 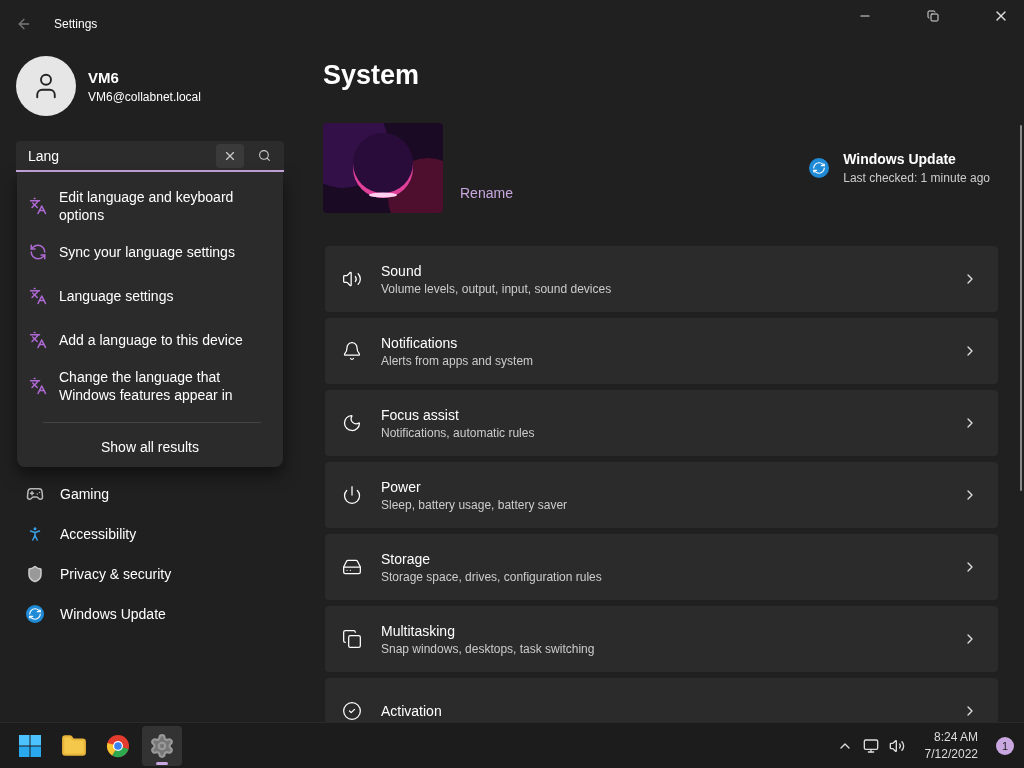 What do you see at coordinates (916, 178) in the screenshot?
I see `update-status: Last checked: 1 minute ago` at bounding box center [916, 178].